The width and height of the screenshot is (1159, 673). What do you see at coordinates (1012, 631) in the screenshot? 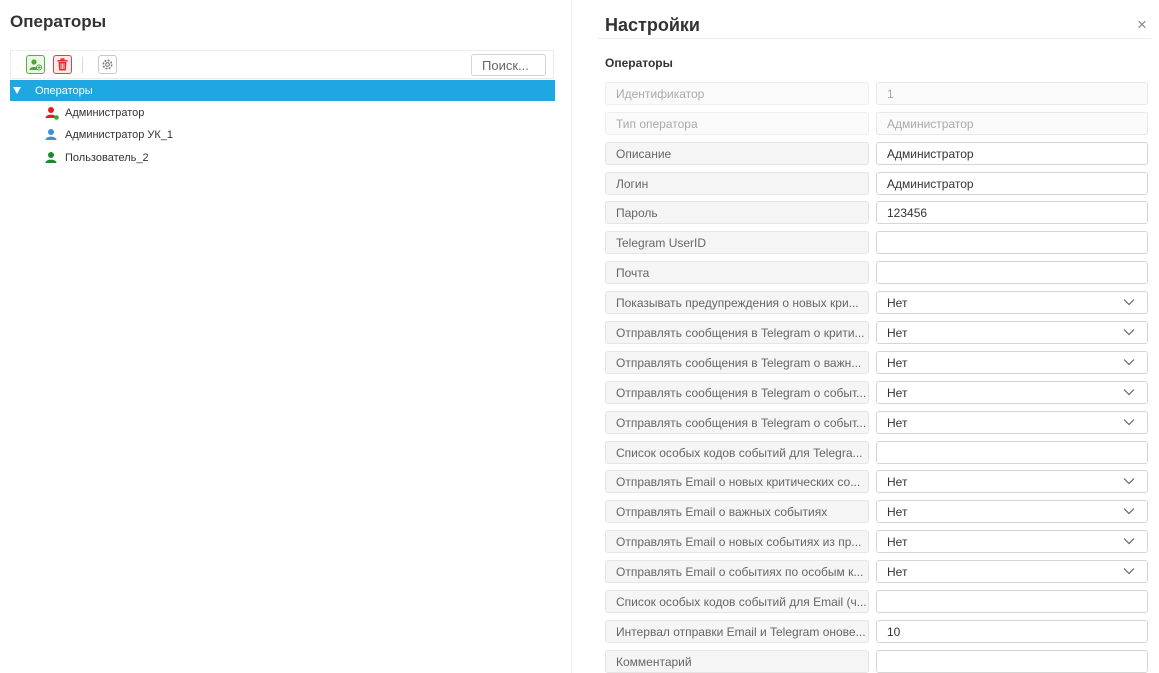
I see `notify-interval-input: 10` at bounding box center [1012, 631].